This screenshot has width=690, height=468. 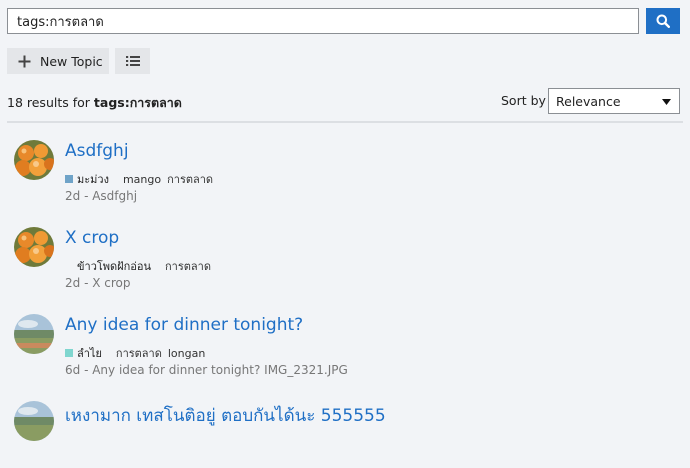 I want to click on new-topic-button: New Topic, so click(x=58, y=61).